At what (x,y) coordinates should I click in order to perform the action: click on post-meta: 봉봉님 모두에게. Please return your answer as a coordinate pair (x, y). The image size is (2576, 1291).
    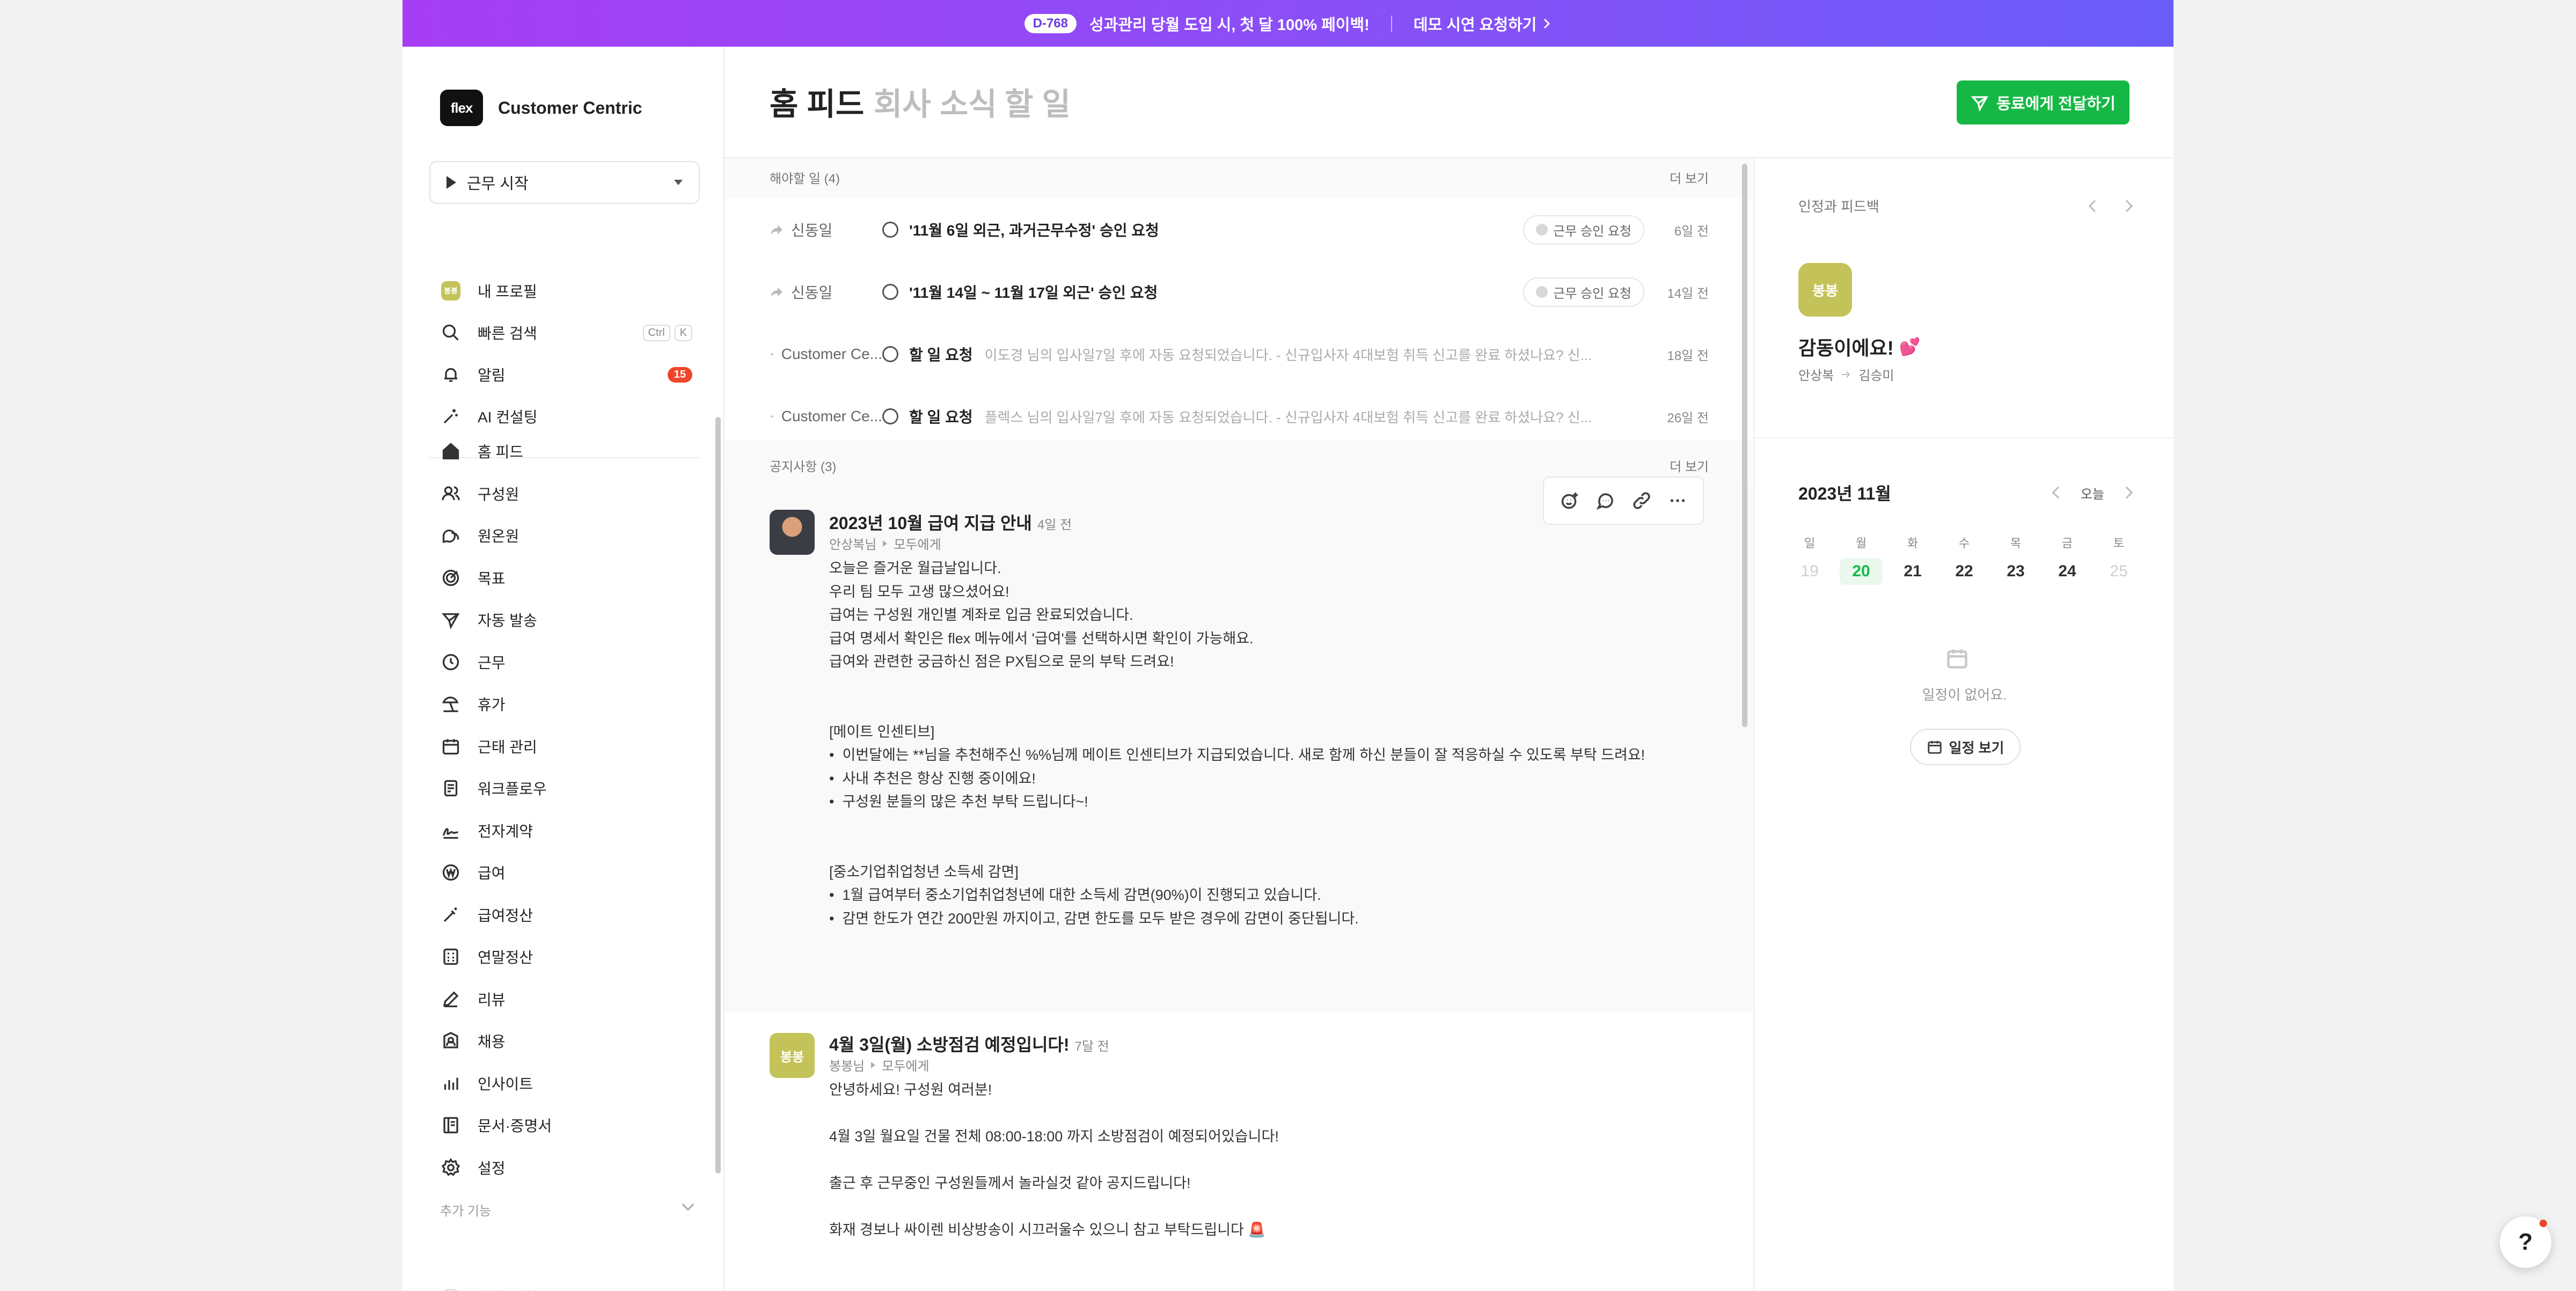
    Looking at the image, I should click on (879, 1064).